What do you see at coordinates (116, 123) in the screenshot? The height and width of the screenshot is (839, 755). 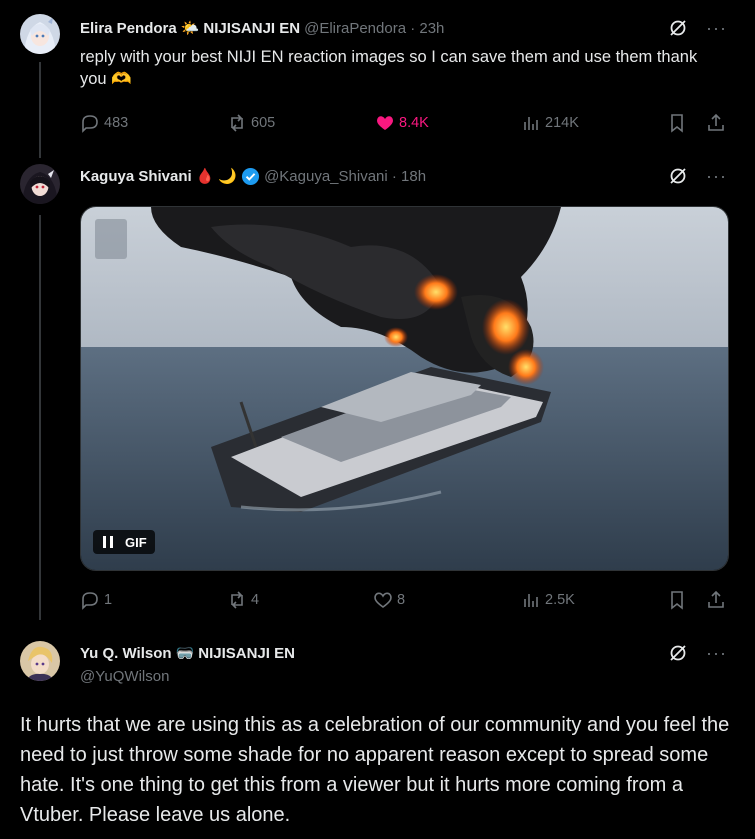 I see `reply-count: 483` at bounding box center [116, 123].